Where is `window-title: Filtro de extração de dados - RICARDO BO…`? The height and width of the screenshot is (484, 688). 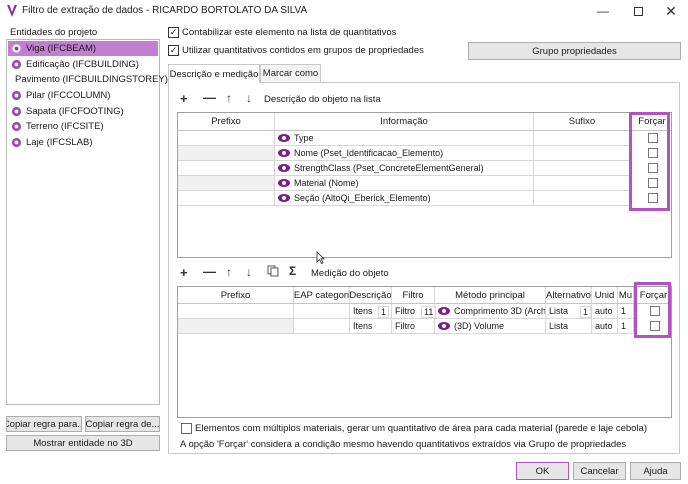
window-title: Filtro de extração de dados - RICARDO BO… is located at coordinates (165, 10).